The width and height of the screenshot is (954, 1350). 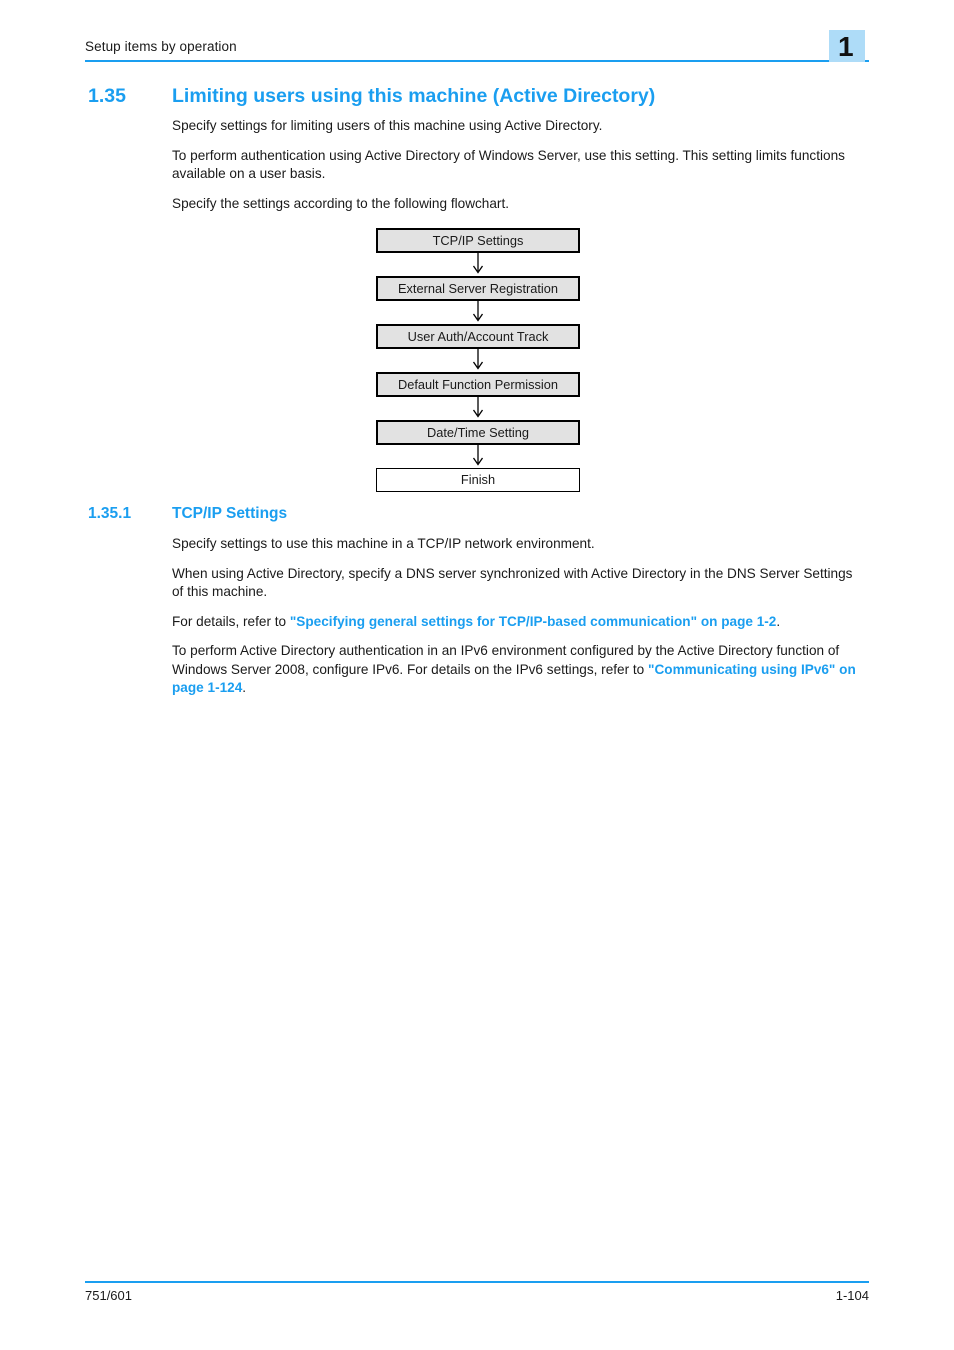 I want to click on subsection-number: 1.35.1, so click(x=110, y=513).